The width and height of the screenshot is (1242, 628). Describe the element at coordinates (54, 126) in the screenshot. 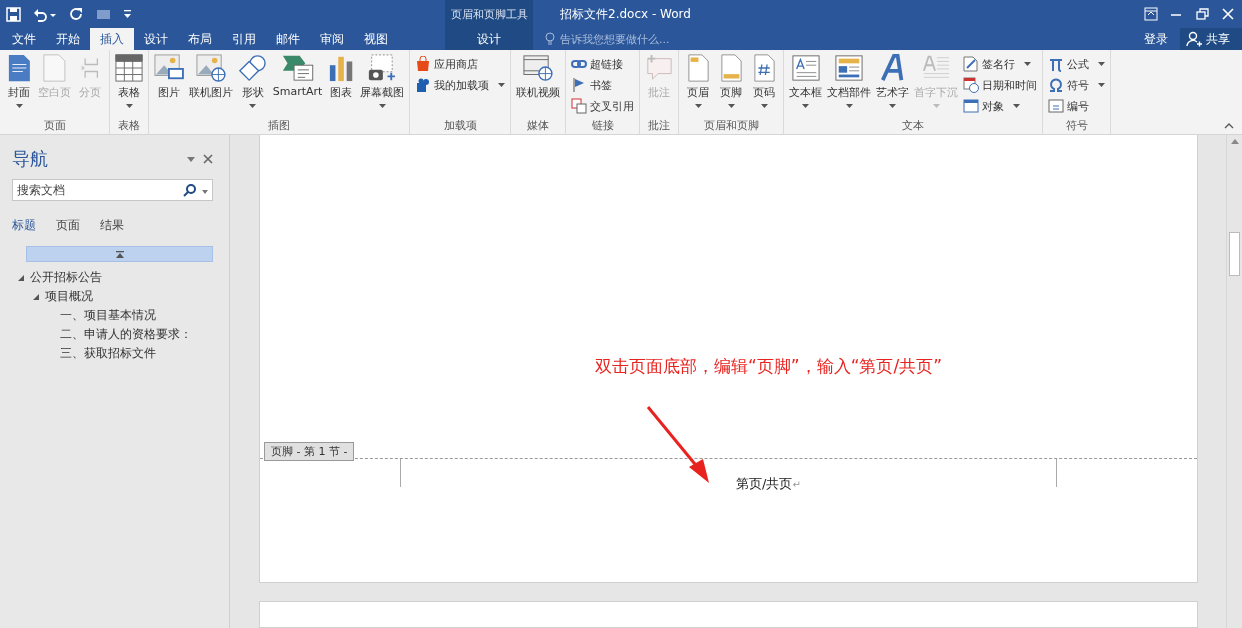

I see `group-label: 页面` at that location.